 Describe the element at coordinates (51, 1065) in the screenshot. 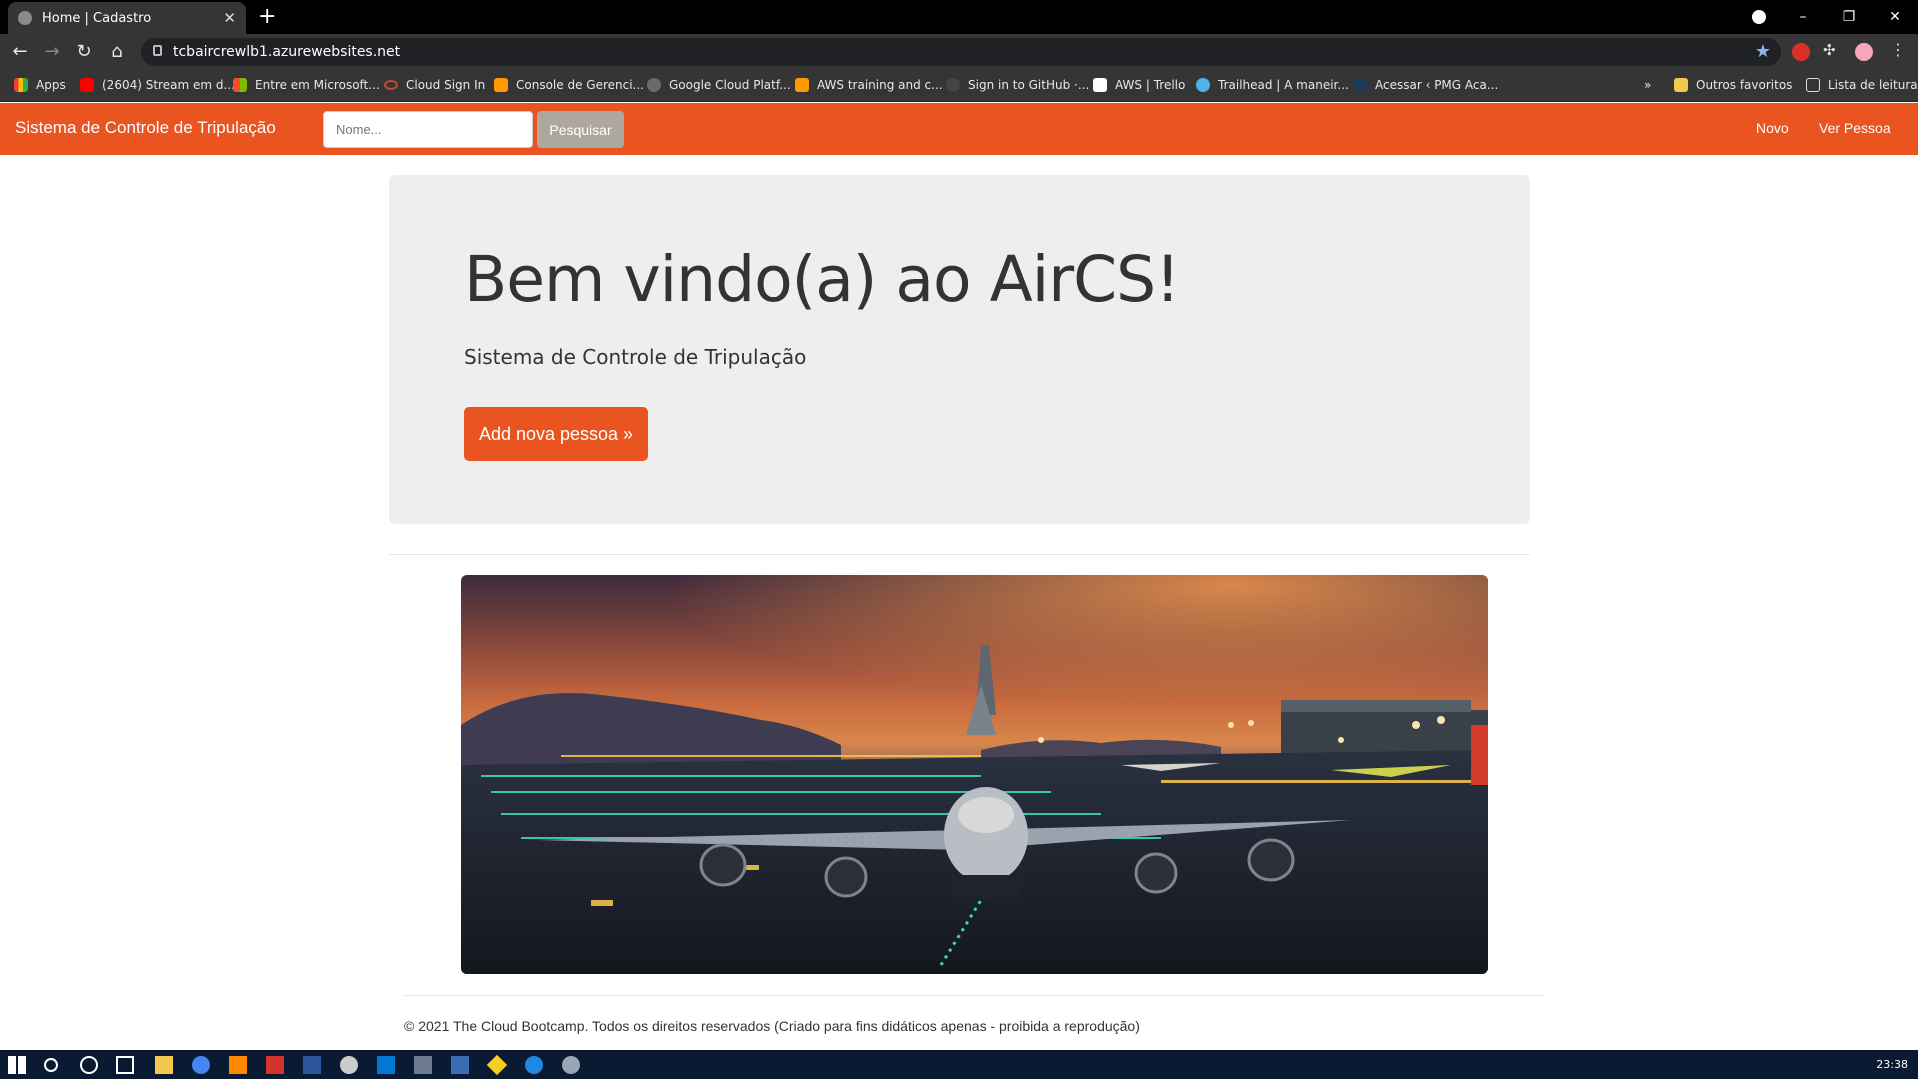

I see `search-icon` at that location.